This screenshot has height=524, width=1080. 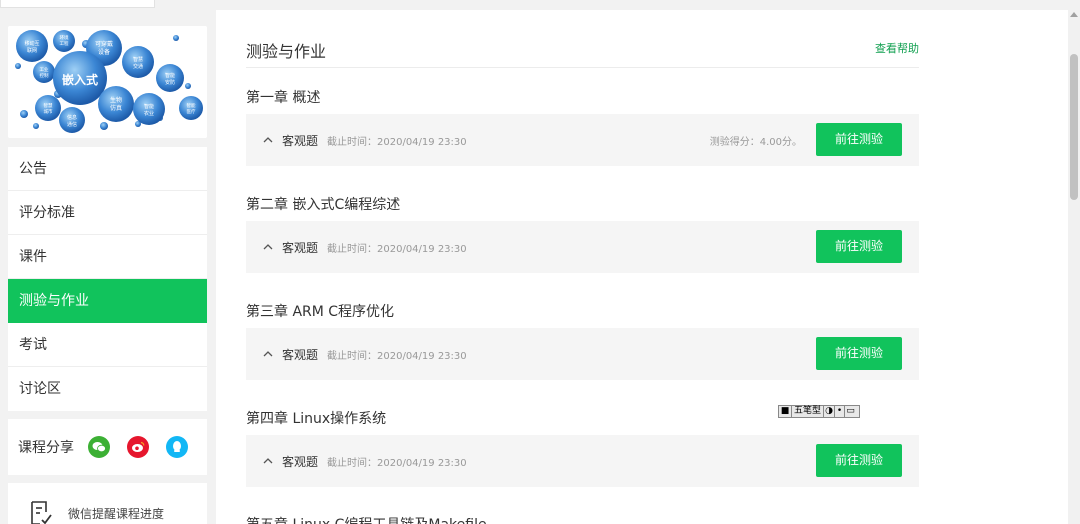 What do you see at coordinates (323, 205) in the screenshot?
I see `chapter-title: 第二章 嵌入式C编程综述` at bounding box center [323, 205].